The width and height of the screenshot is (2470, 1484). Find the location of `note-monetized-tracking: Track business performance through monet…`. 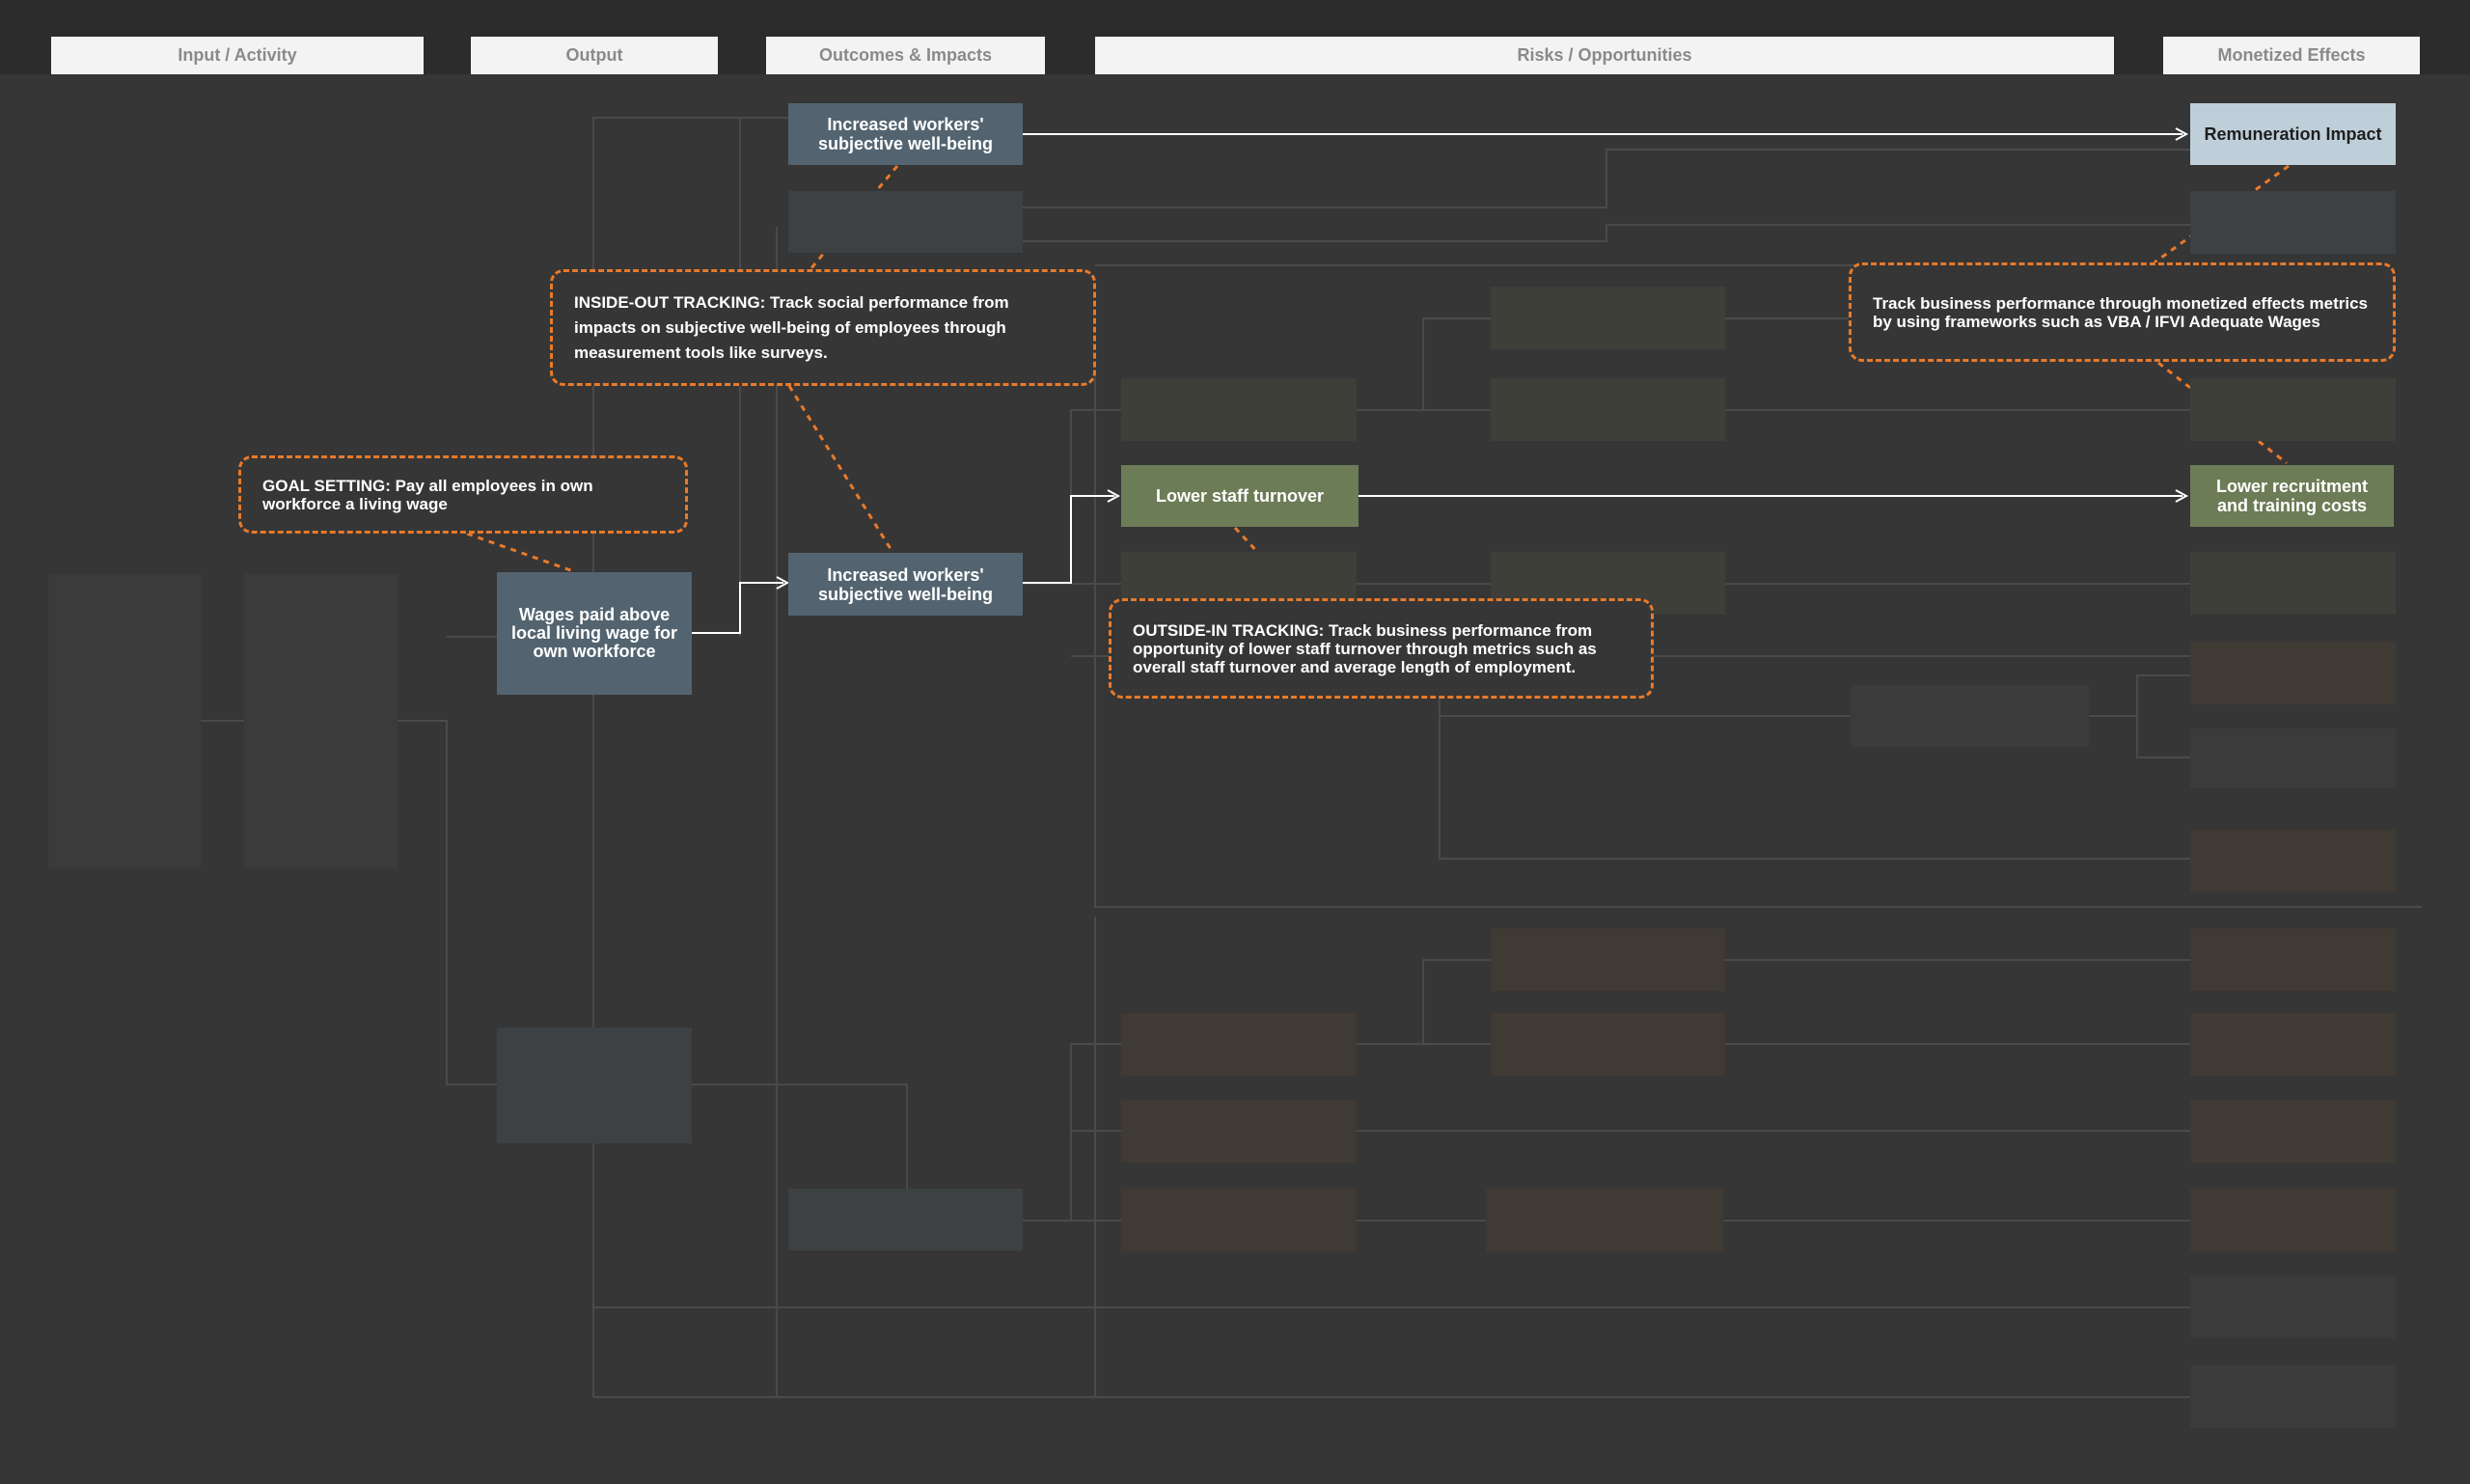

note-monetized-tracking: Track business performance through monet… is located at coordinates (2122, 312).